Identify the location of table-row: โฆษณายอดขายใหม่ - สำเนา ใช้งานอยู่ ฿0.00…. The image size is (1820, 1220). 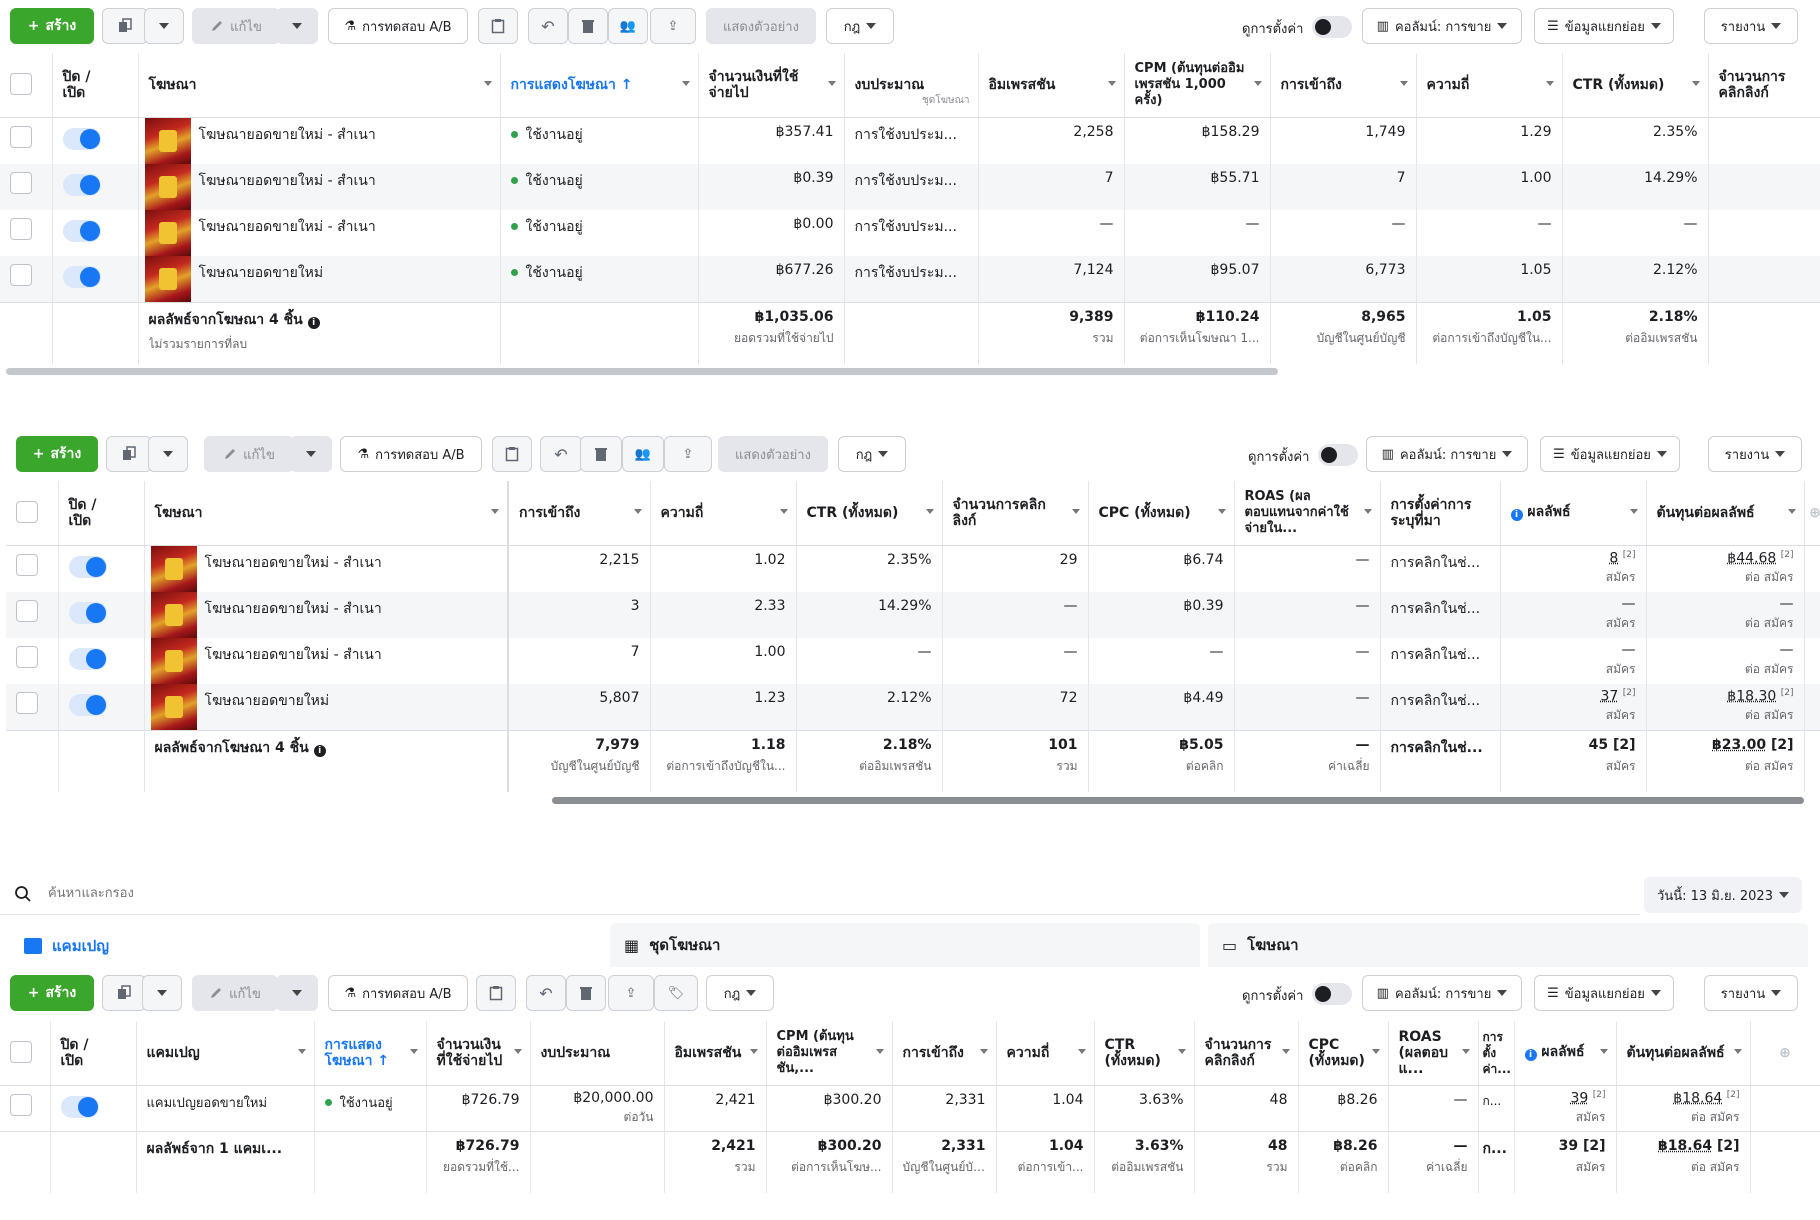
(910, 232).